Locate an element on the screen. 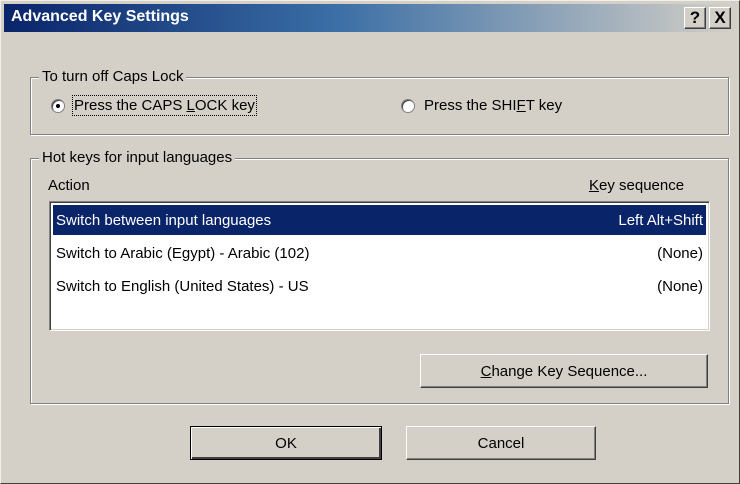 Image resolution: width=740 pixels, height=484 pixels. title-bar: Advanced Key Settings ? X is located at coordinates (370, 18).